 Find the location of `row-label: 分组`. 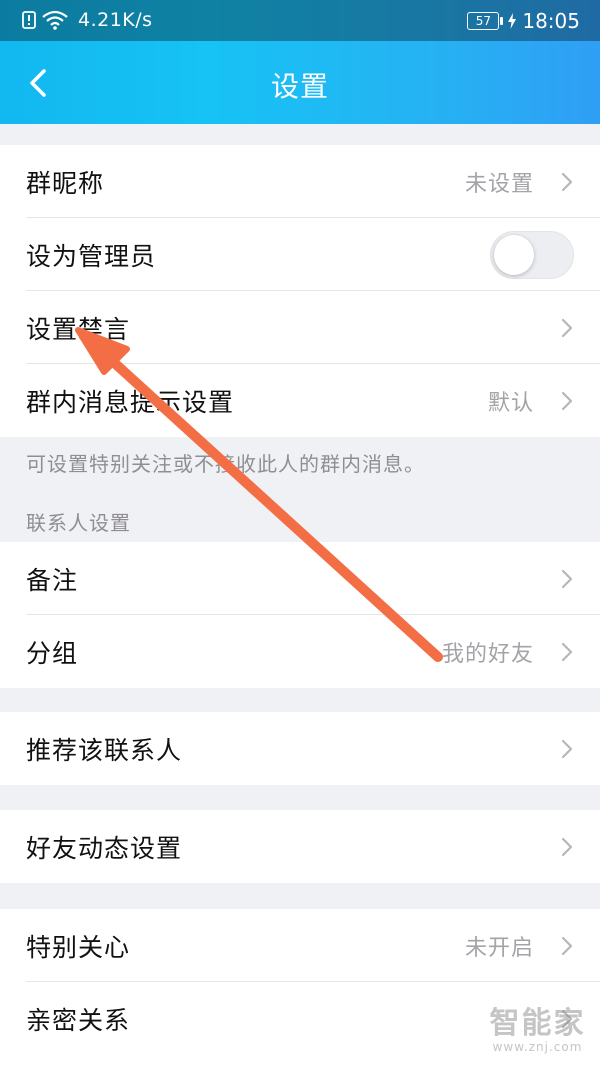

row-label: 分组 is located at coordinates (52, 653).